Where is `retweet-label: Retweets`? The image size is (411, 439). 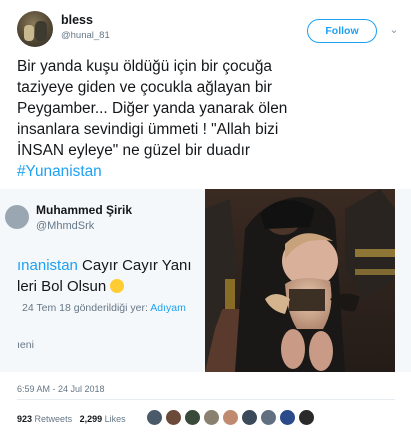
retweet-label: Retweets is located at coordinates (54, 419).